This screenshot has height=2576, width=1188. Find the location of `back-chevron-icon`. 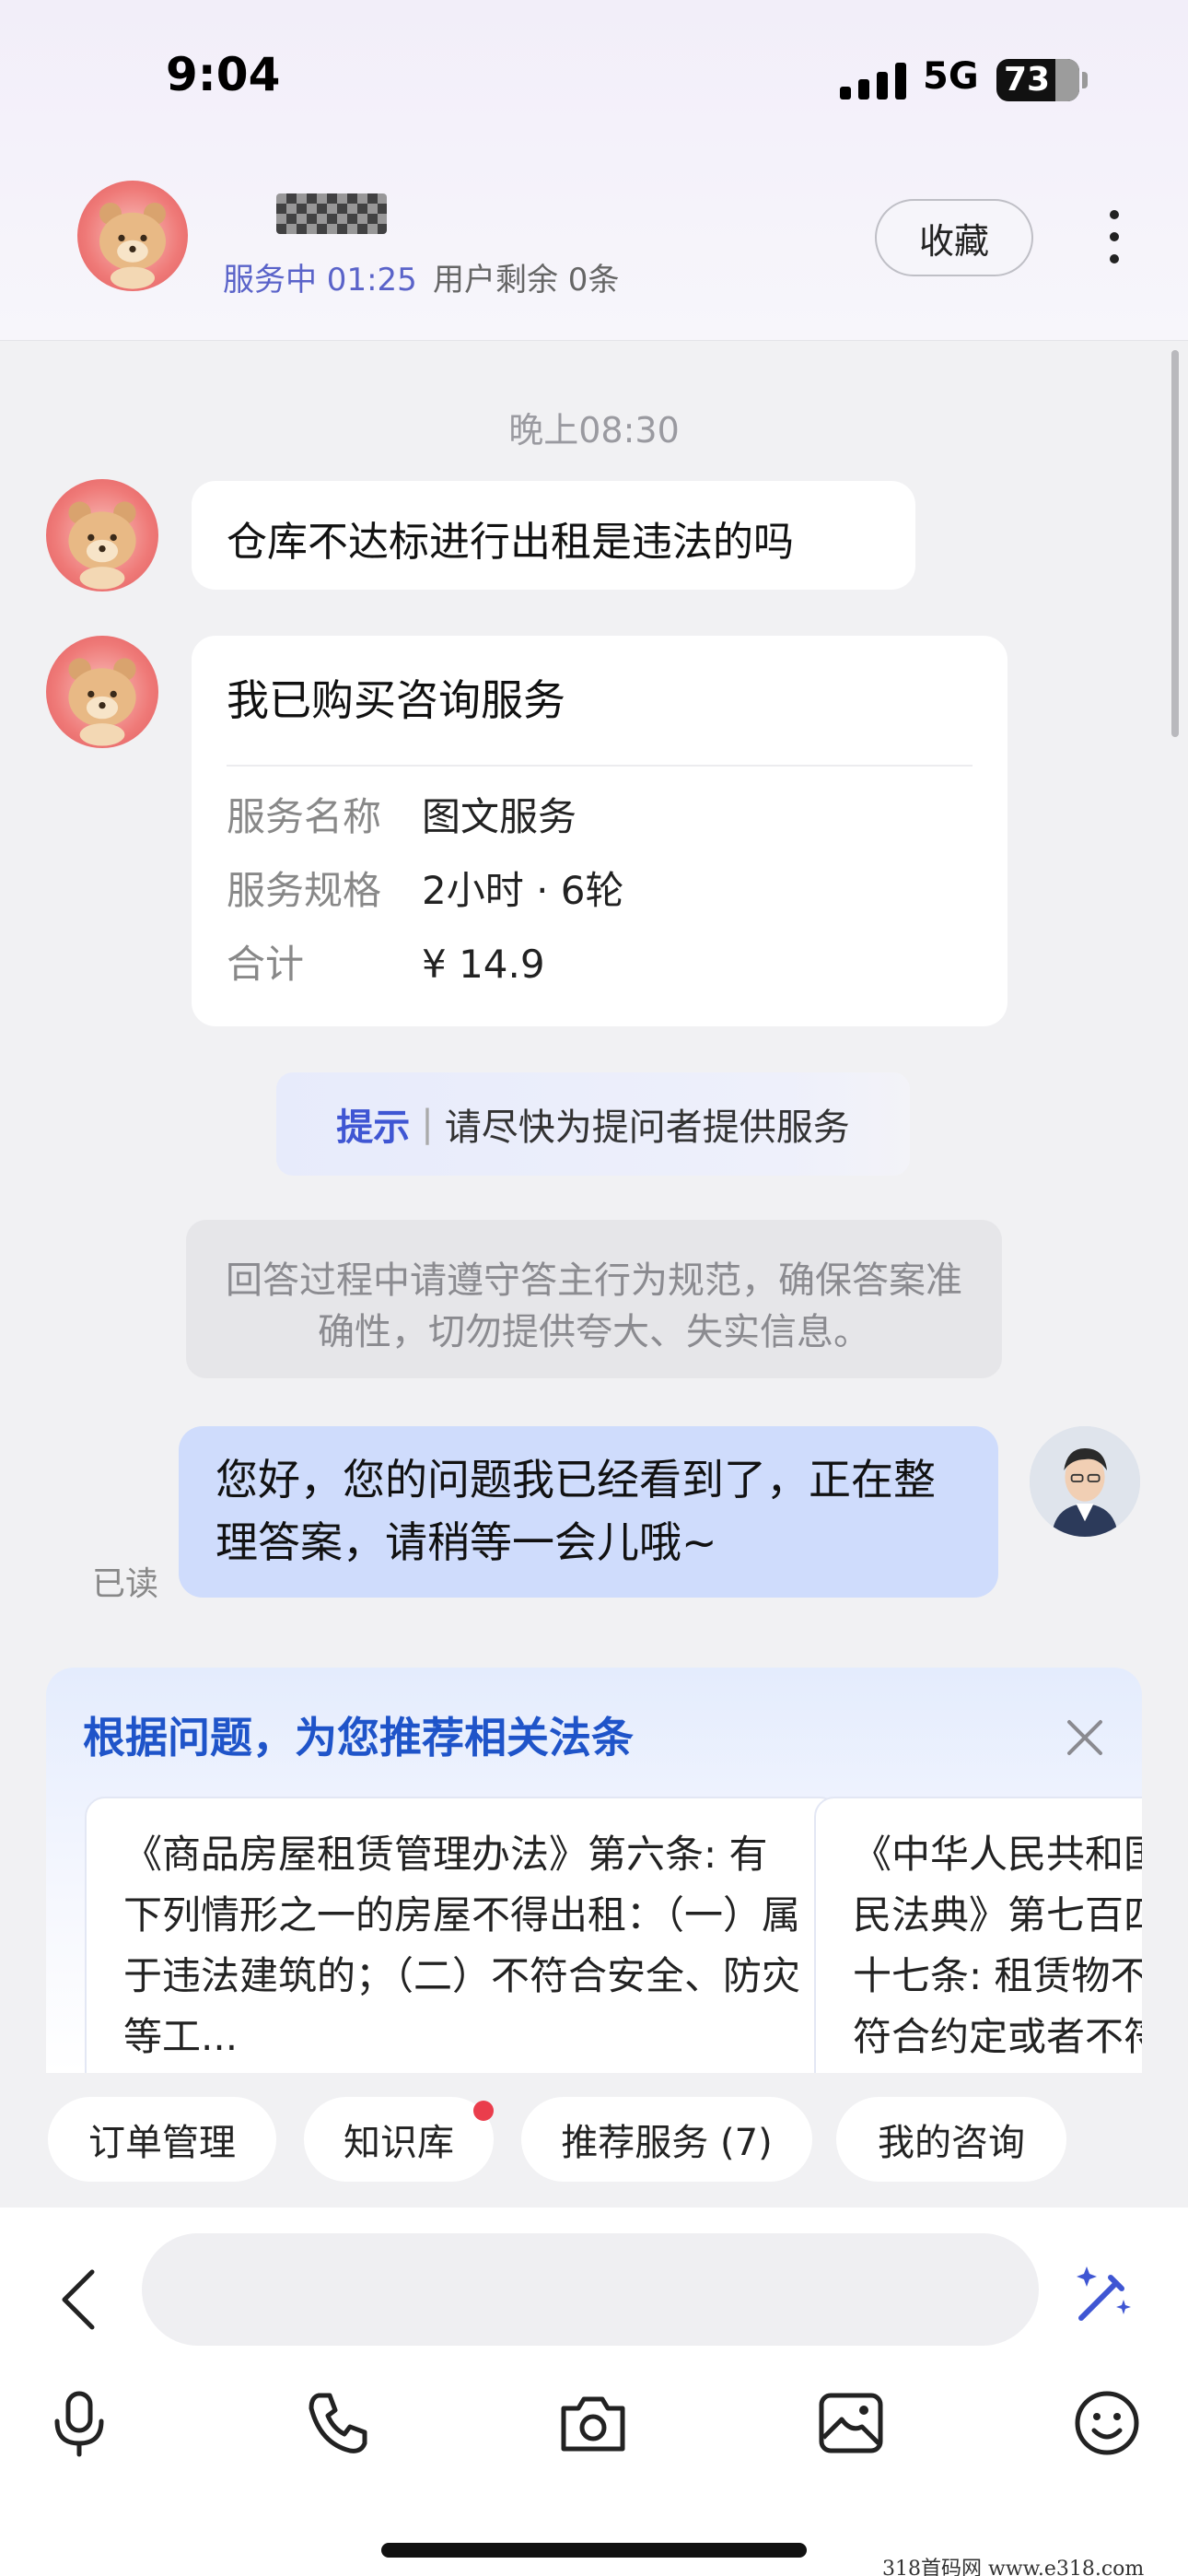

back-chevron-icon is located at coordinates (78, 2299).